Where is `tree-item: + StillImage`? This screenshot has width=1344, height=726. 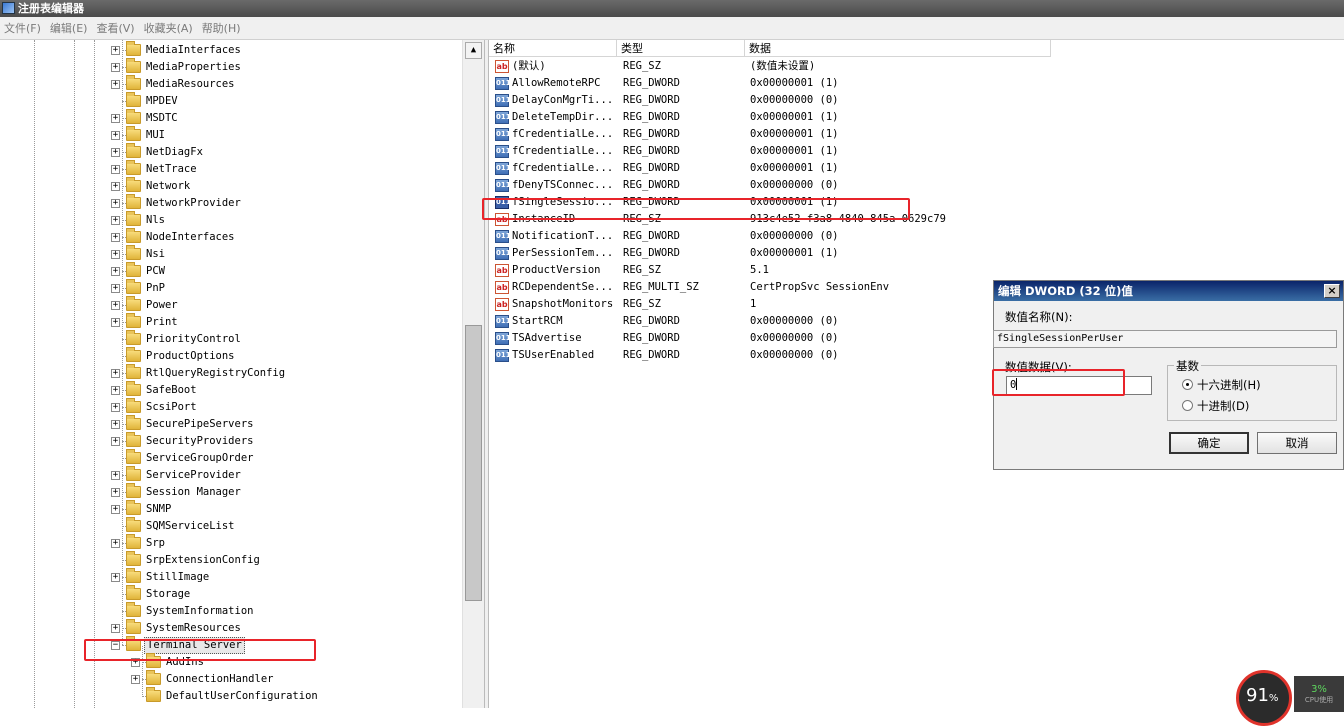
tree-item: + StillImage is located at coordinates (231, 577).